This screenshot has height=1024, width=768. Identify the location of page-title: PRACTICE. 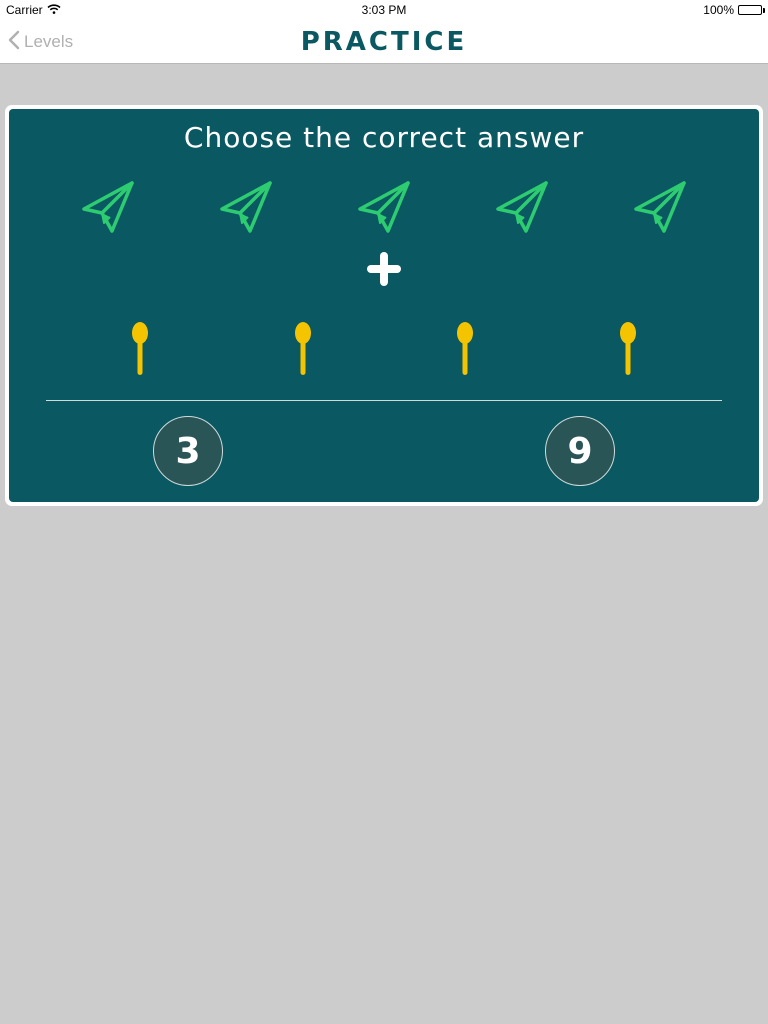
(384, 42).